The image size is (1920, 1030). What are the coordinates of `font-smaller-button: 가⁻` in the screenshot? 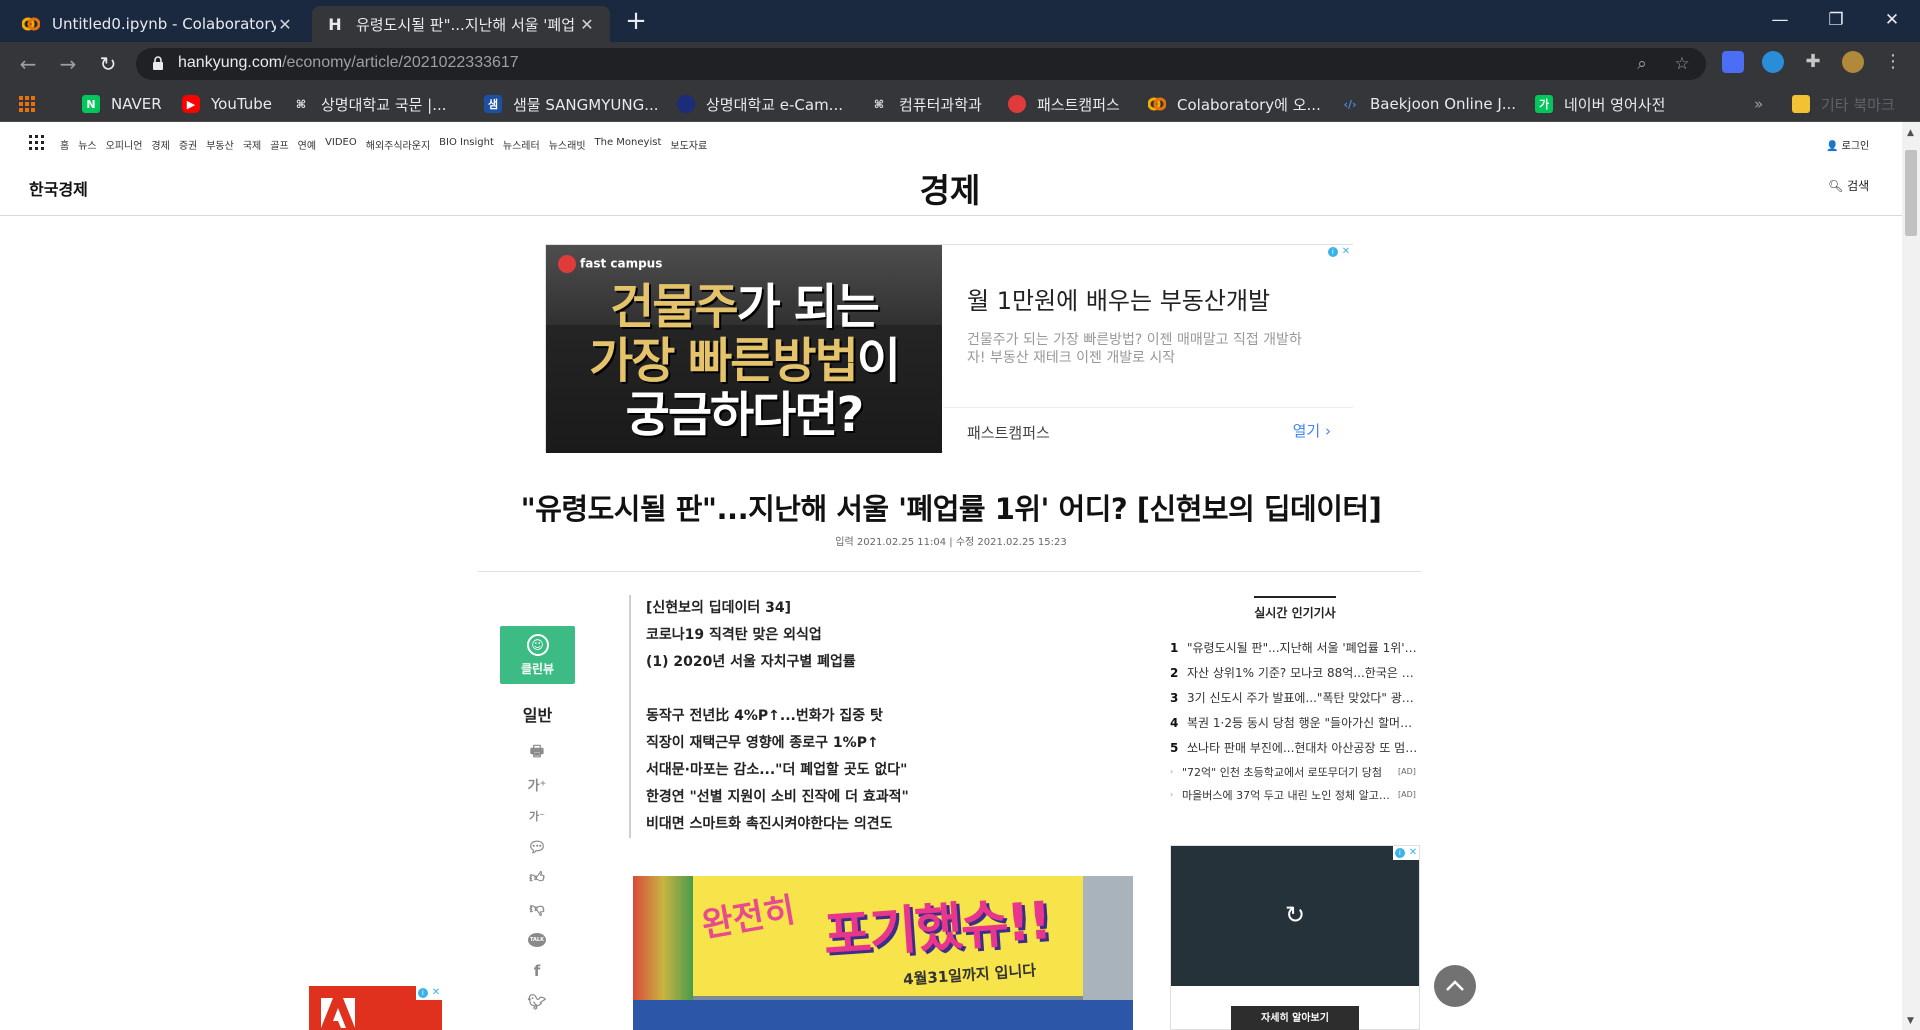 It's located at (537, 815).